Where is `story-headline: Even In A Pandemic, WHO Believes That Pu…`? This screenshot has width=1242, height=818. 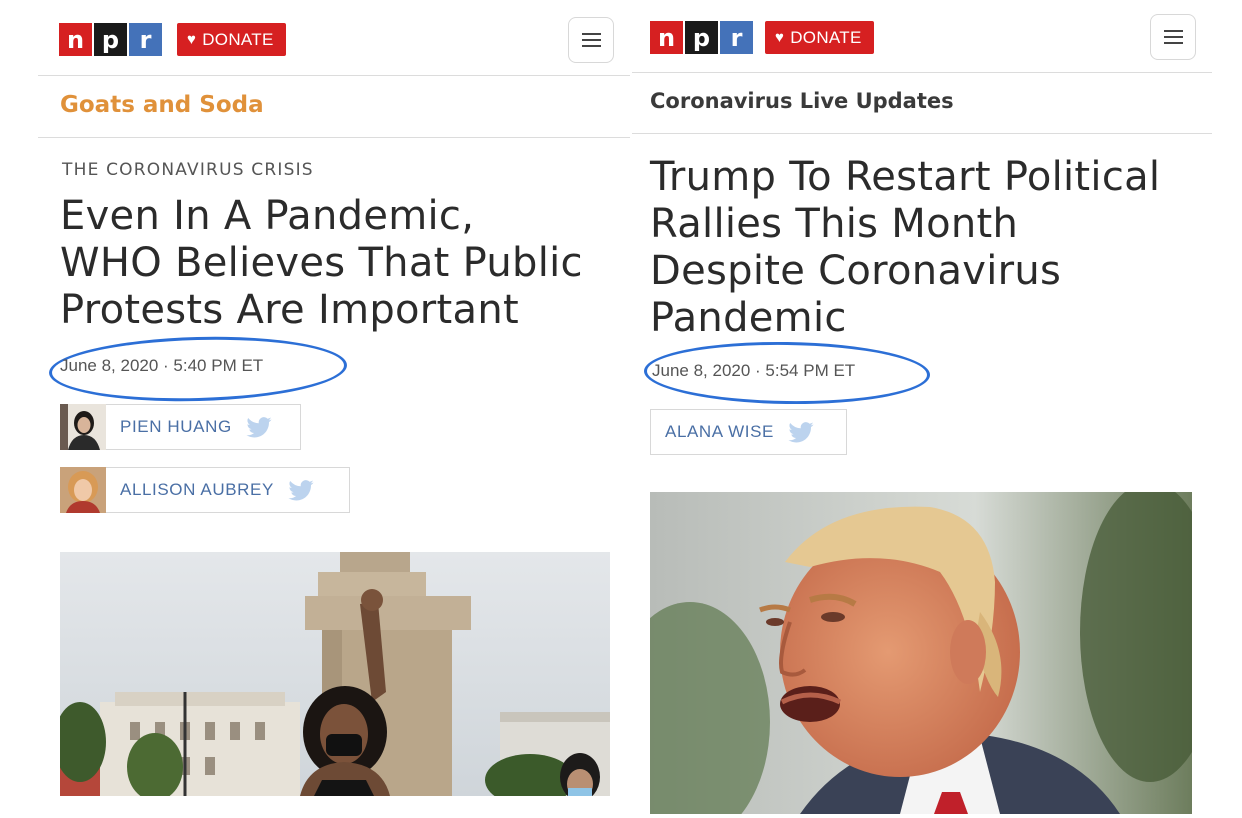 story-headline: Even In A Pandemic, WHO Believes That Pu… is located at coordinates (321, 263).